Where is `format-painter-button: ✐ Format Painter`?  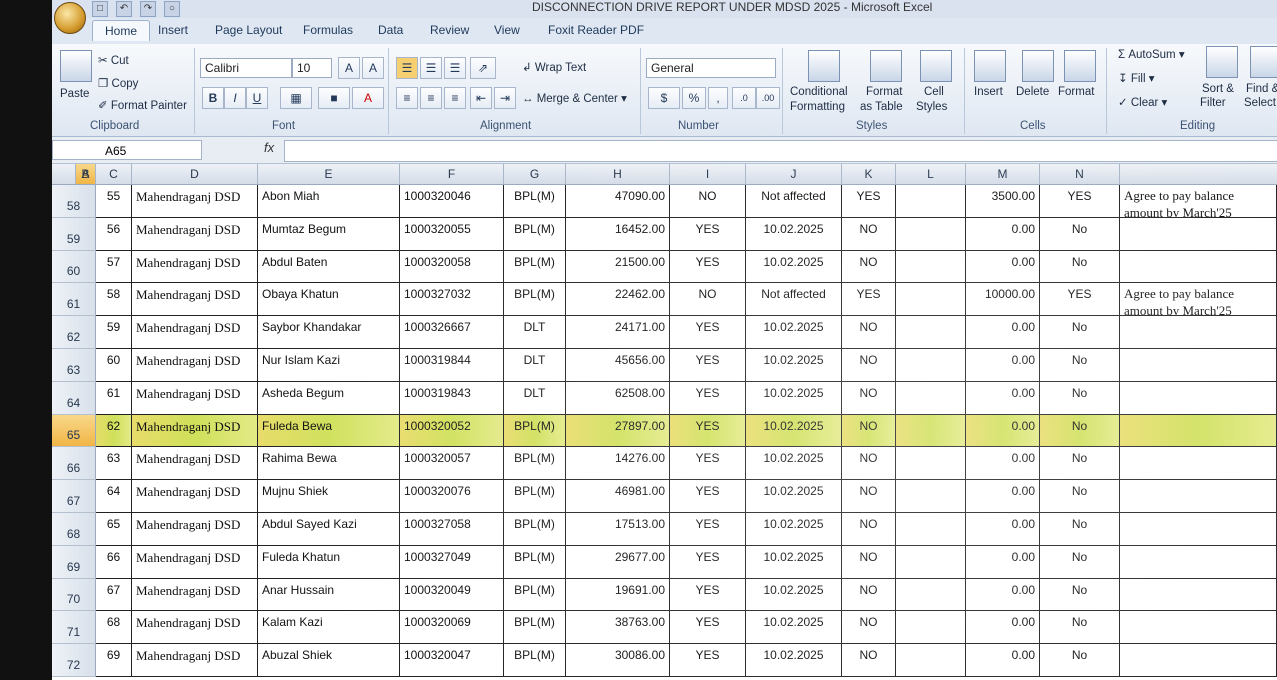
format-painter-button: ✐ Format Painter is located at coordinates (142, 105).